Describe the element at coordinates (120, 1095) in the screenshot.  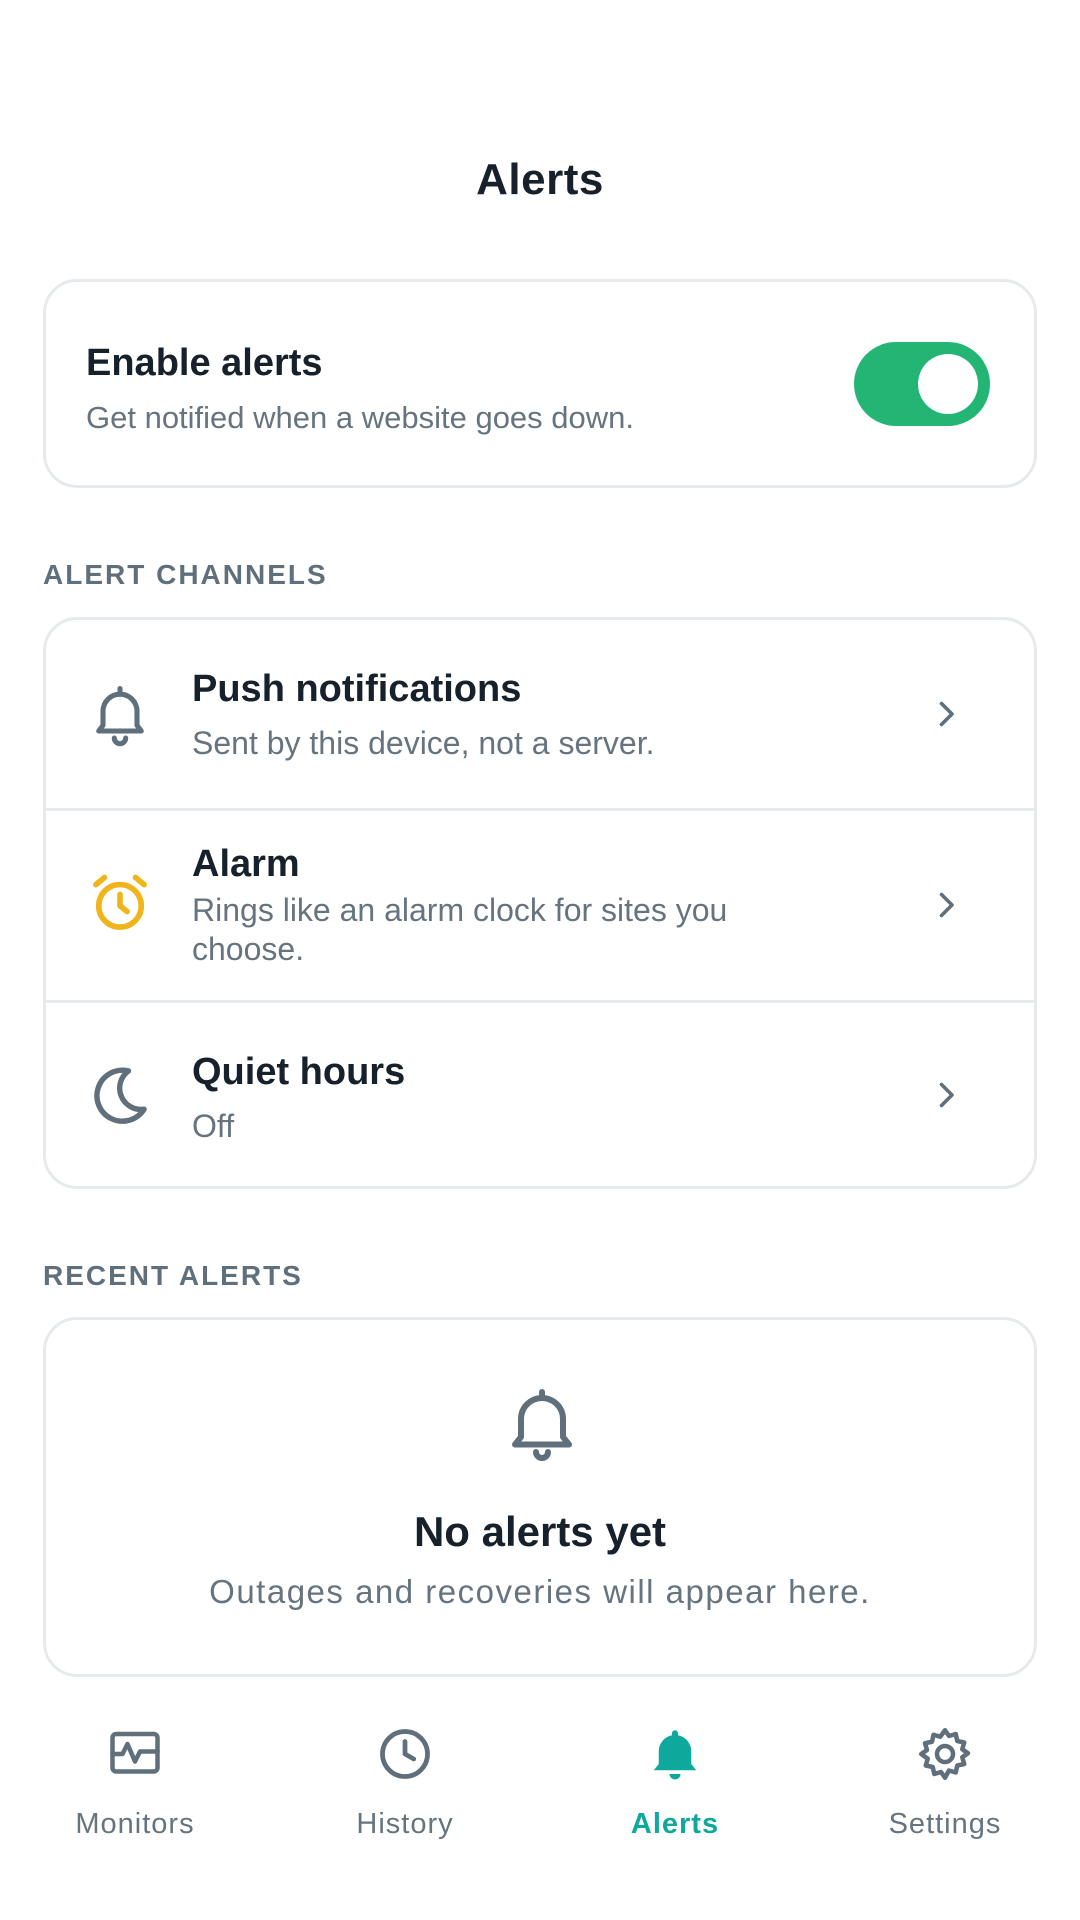
I see `moon-icon` at that location.